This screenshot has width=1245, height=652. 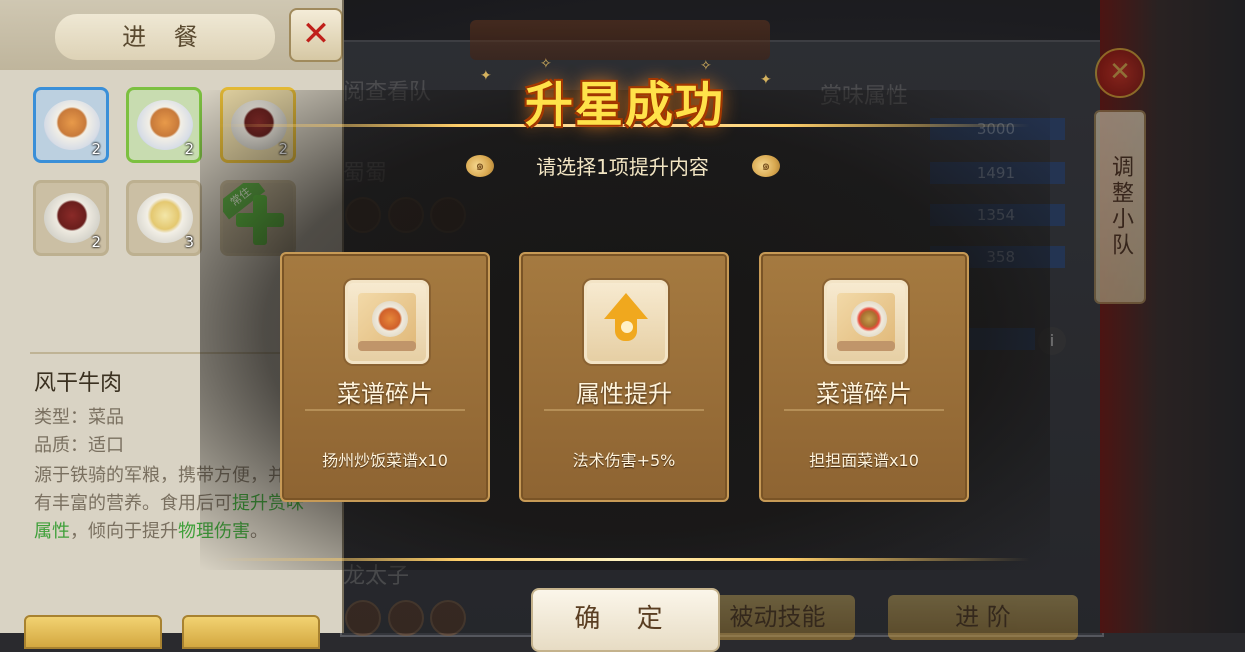 I want to click on choose-prompt: 请选择1项提升内容, so click(x=622, y=167).